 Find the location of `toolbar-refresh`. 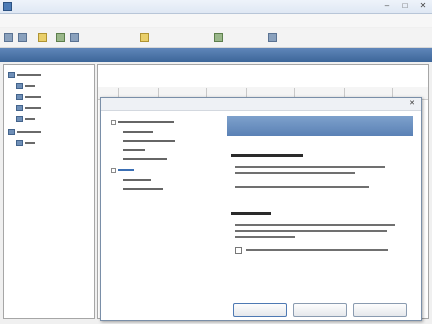

toolbar-refresh is located at coordinates (61, 37).